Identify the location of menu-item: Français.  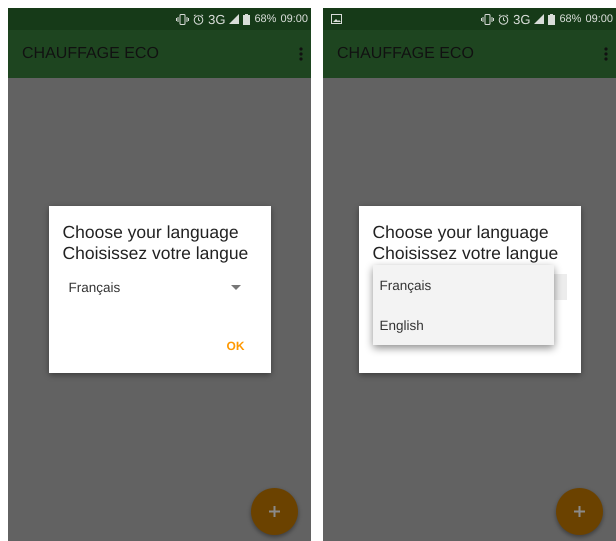
(463, 285).